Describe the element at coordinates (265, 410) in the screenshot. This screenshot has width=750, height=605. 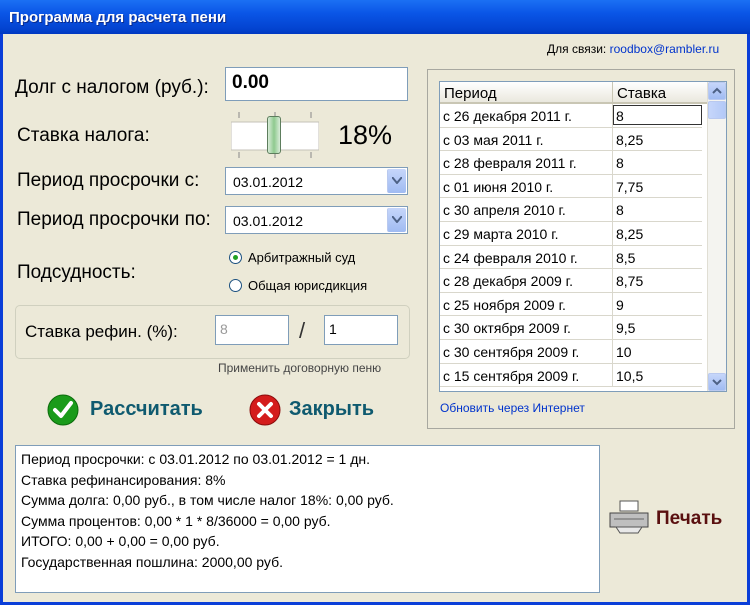
I see `close-icon` at that location.